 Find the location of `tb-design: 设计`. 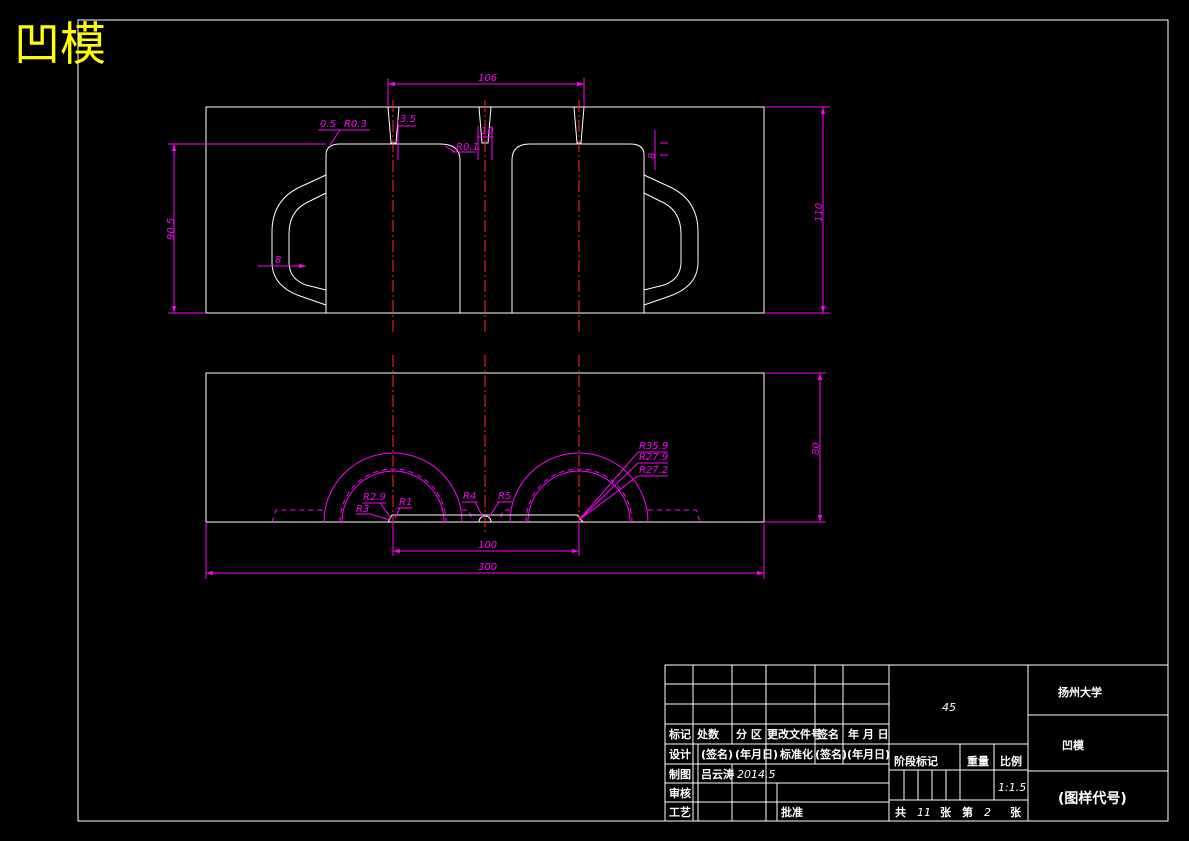

tb-design: 设计 is located at coordinates (680, 754).